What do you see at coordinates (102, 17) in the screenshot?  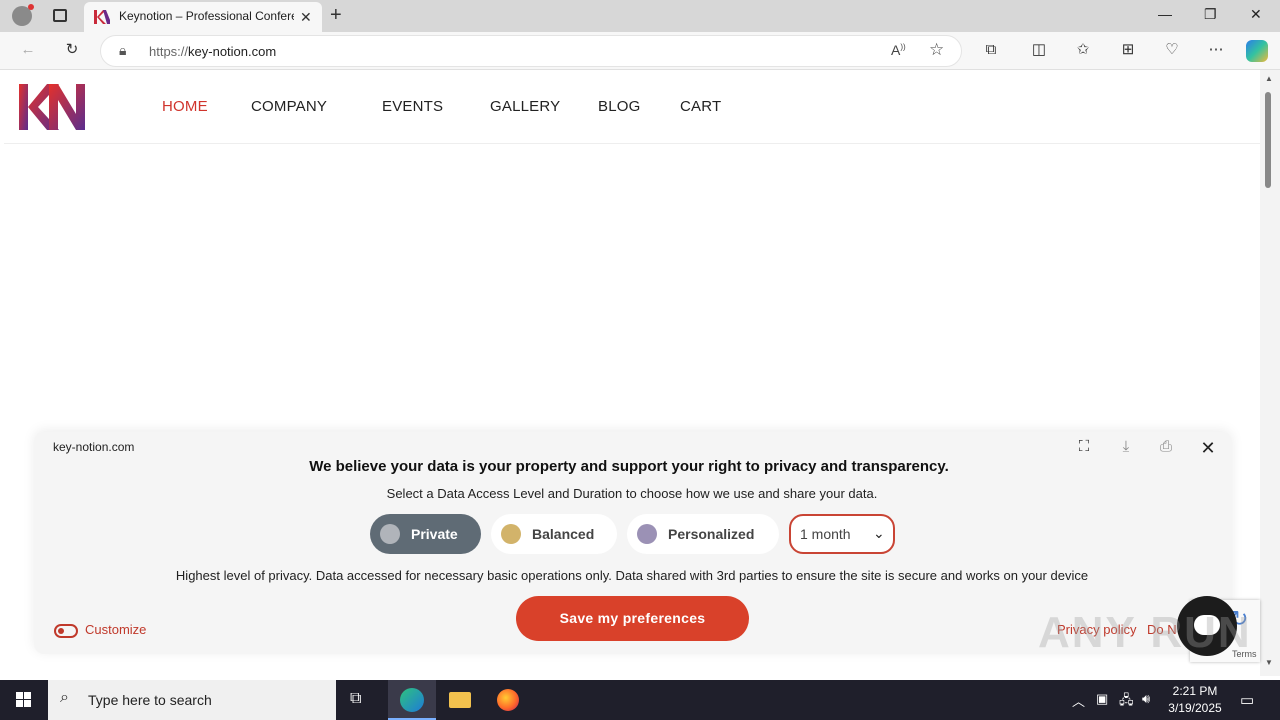 I see `site-favicon-icon` at bounding box center [102, 17].